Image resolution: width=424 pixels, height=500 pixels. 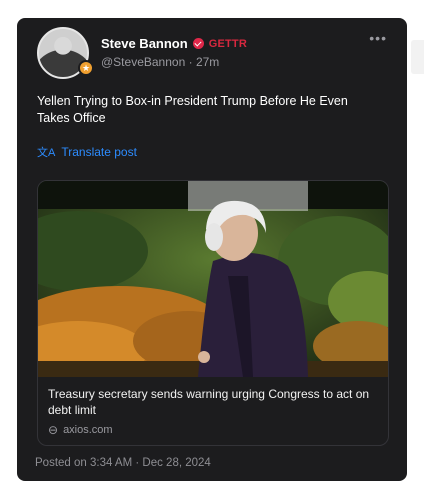 I want to click on post-age: 27m, so click(x=207, y=62).